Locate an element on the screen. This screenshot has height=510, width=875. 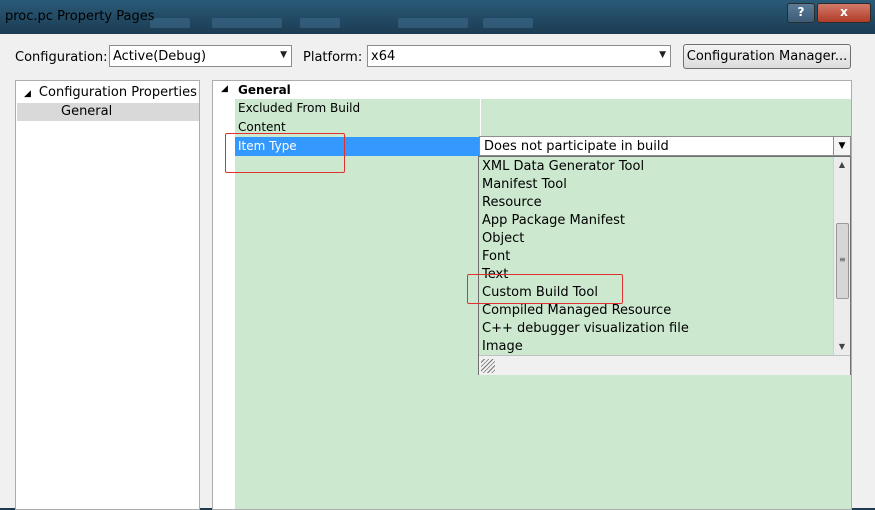
tree-item-label: General is located at coordinates (87, 111).